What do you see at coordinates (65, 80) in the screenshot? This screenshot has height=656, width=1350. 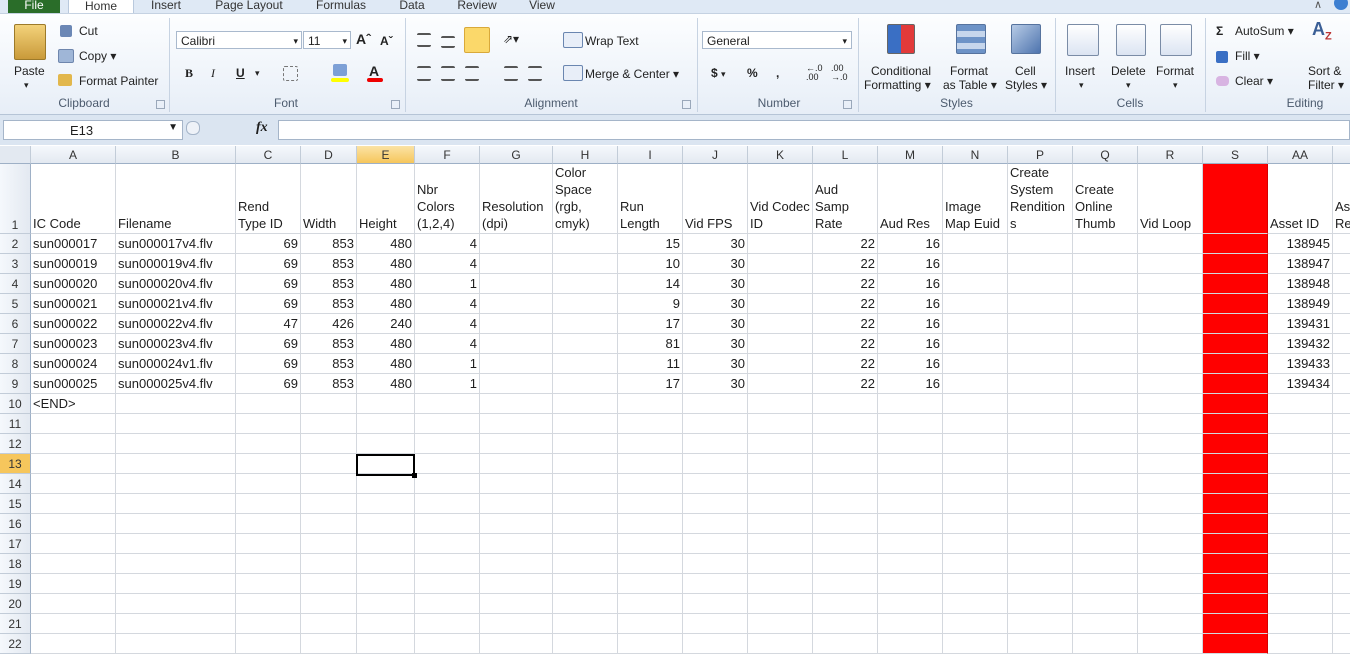 I see `format-painter-icon` at bounding box center [65, 80].